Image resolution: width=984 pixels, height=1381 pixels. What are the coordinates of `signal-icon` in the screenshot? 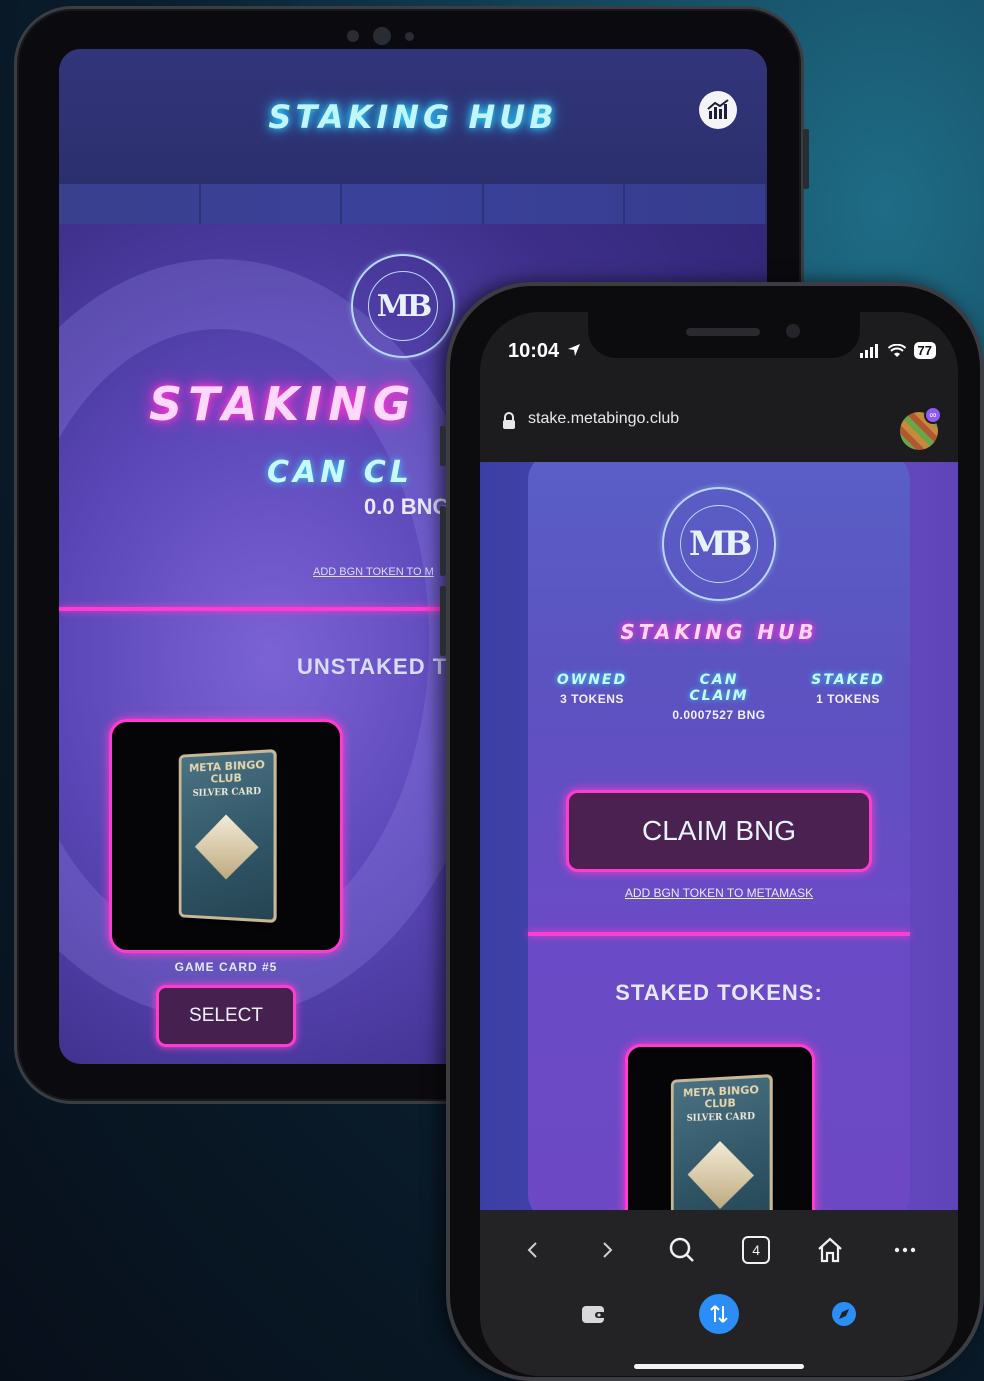 It's located at (870, 351).